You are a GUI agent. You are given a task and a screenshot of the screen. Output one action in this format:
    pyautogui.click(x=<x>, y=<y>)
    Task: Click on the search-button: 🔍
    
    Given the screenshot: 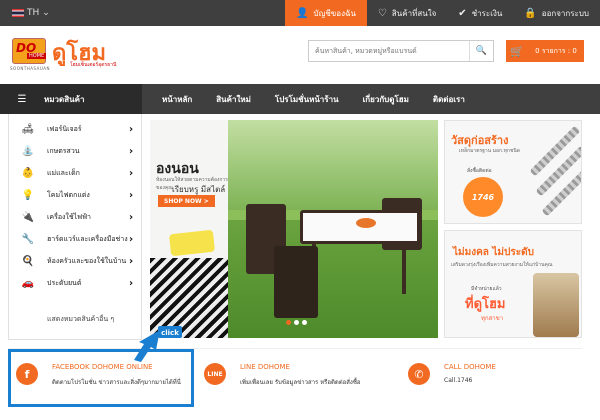 What is the action you would take?
    pyautogui.click(x=481, y=51)
    